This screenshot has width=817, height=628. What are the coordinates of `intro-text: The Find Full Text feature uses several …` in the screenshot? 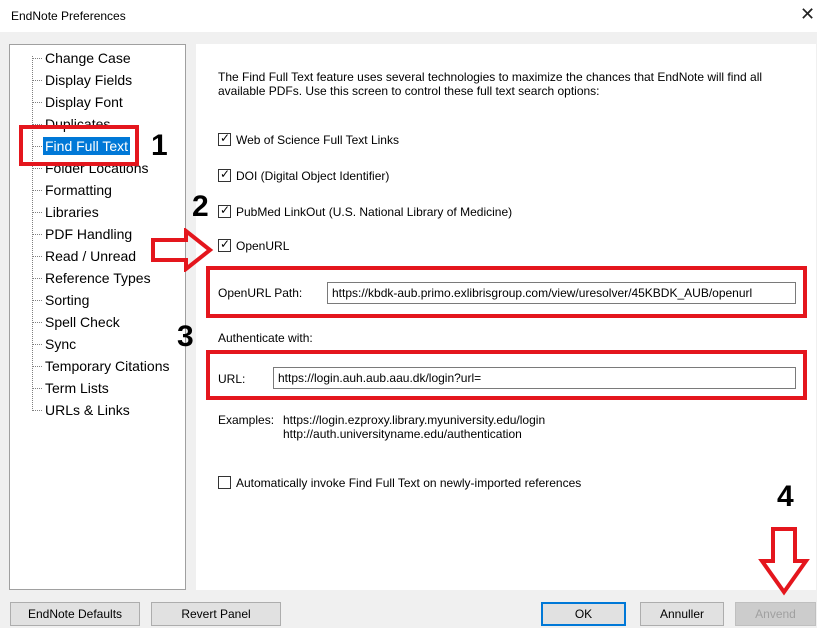 It's located at (490, 84).